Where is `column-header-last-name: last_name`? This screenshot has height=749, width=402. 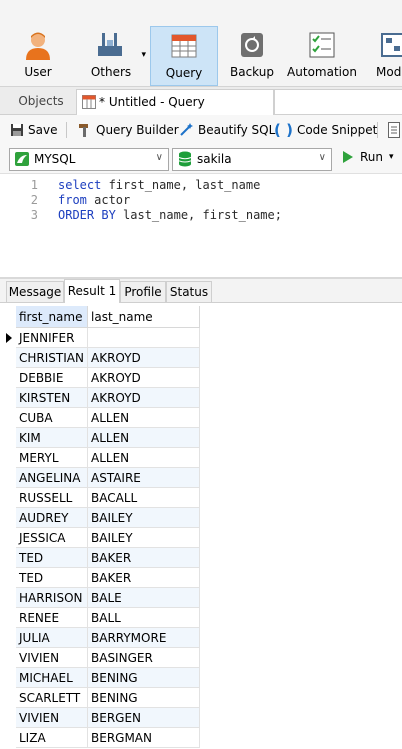 column-header-last-name: last_name is located at coordinates (144, 317).